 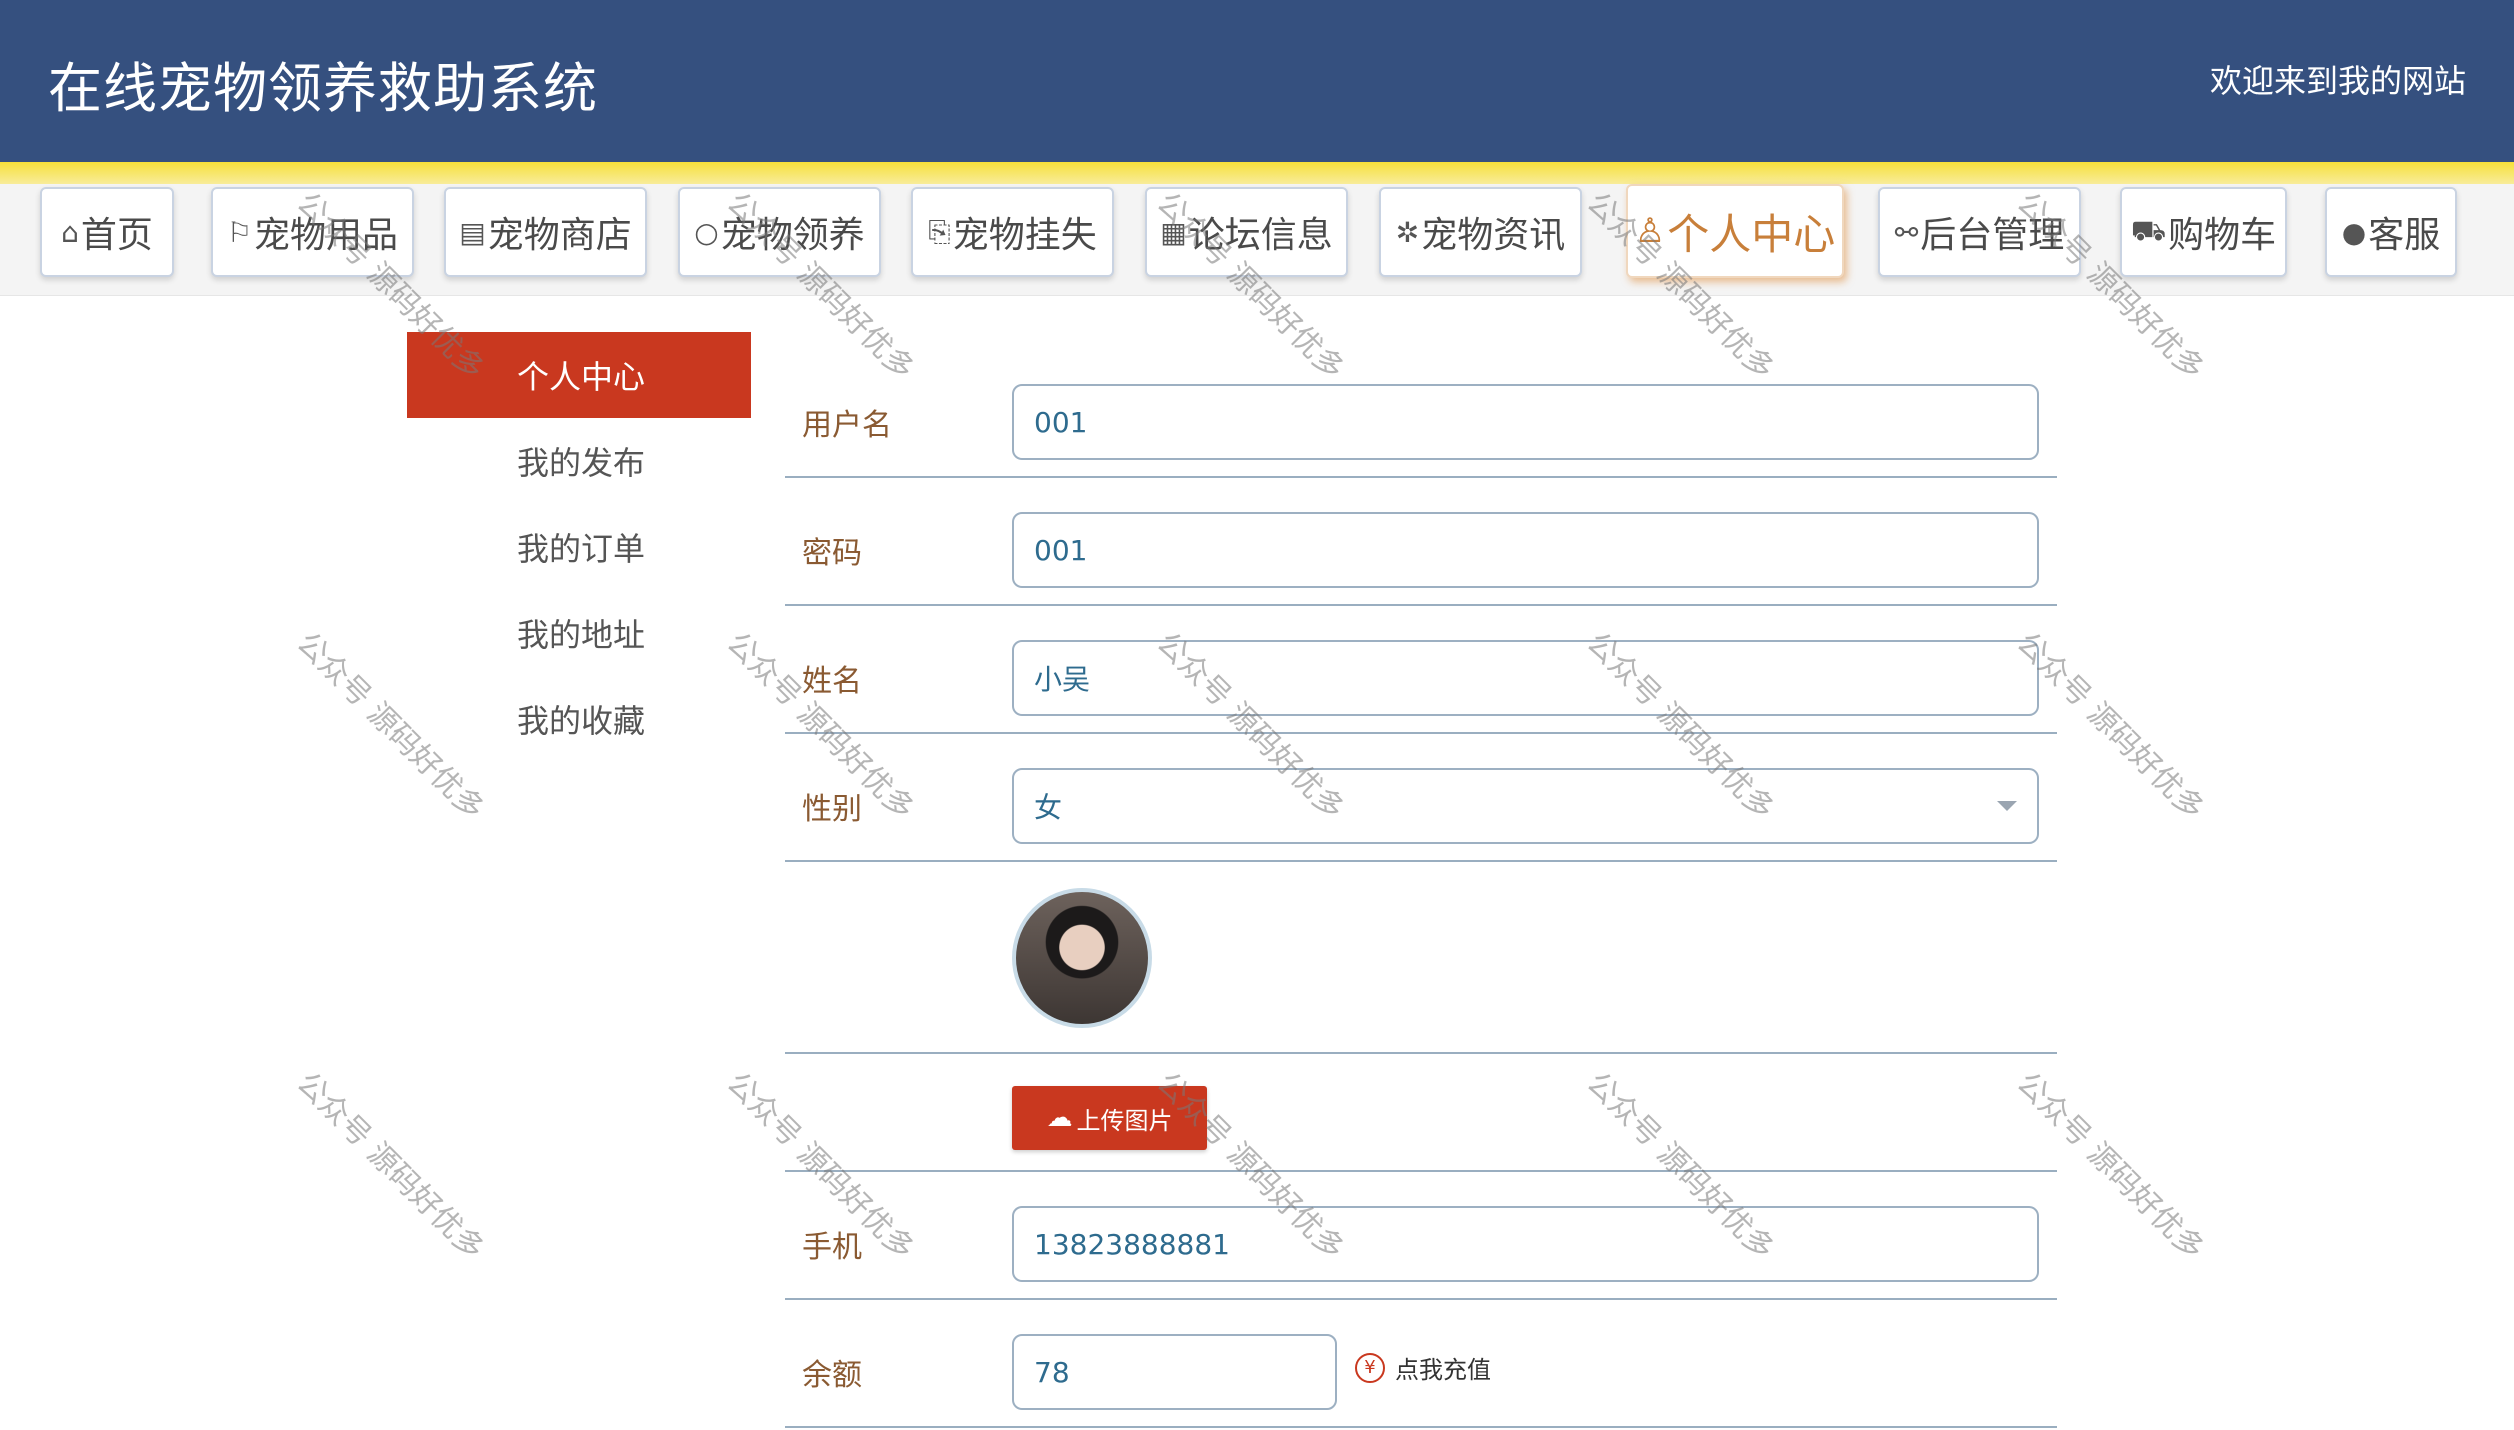 I want to click on phone-label: 手机, so click(x=832, y=1247).